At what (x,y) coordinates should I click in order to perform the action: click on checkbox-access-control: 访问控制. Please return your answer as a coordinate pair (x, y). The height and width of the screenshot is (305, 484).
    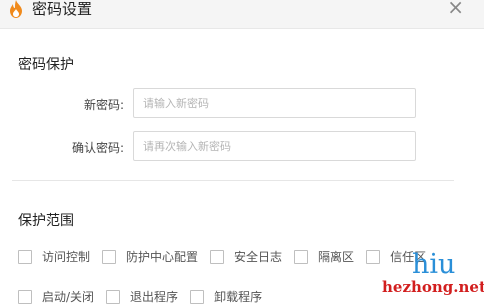
    Looking at the image, I should click on (54, 256).